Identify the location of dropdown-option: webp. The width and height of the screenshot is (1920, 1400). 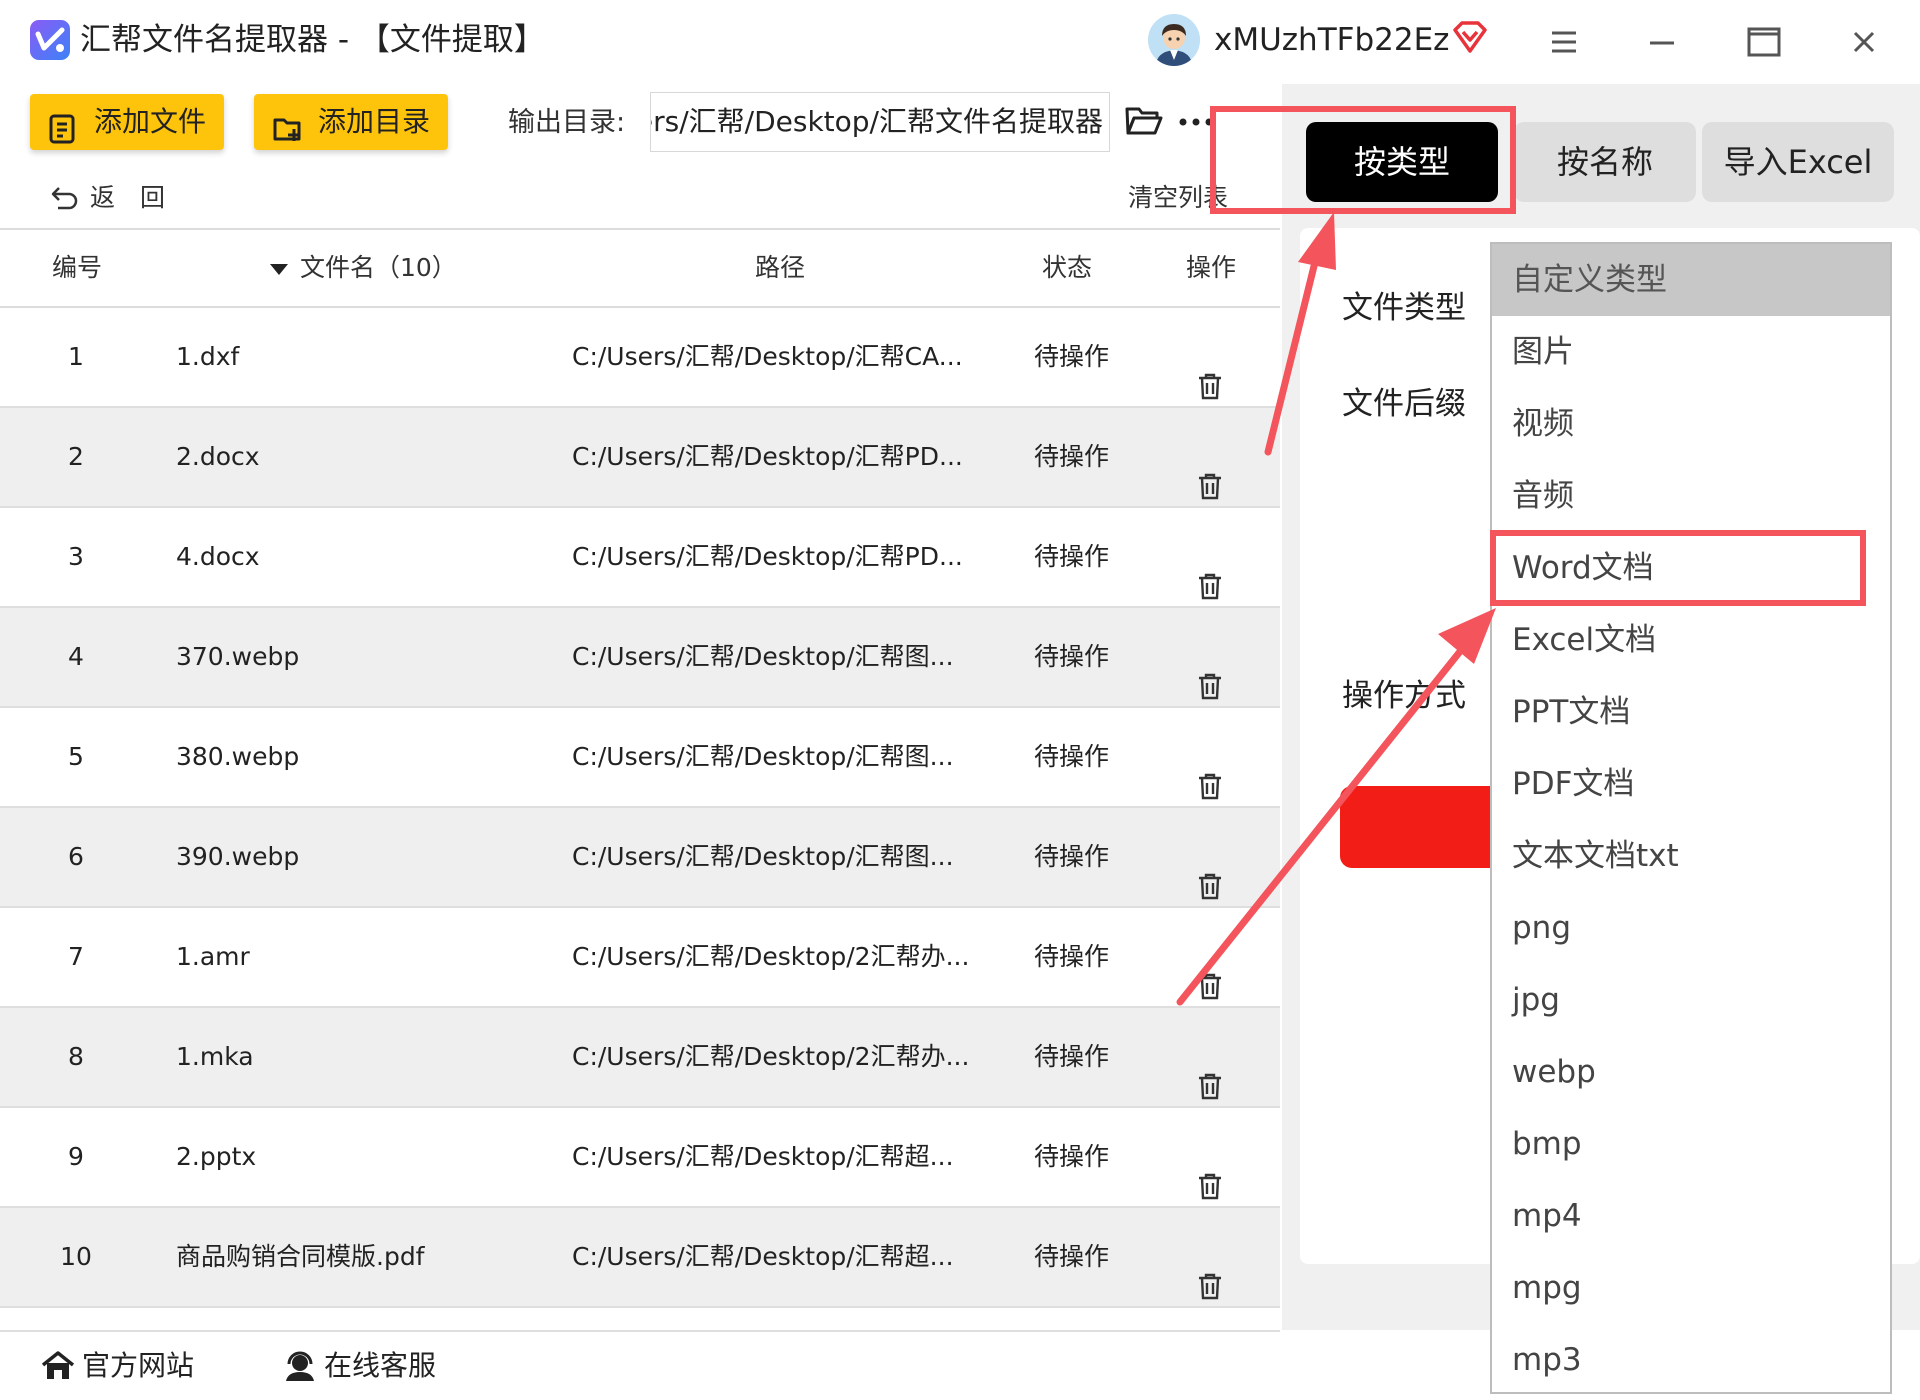
(1691, 1072).